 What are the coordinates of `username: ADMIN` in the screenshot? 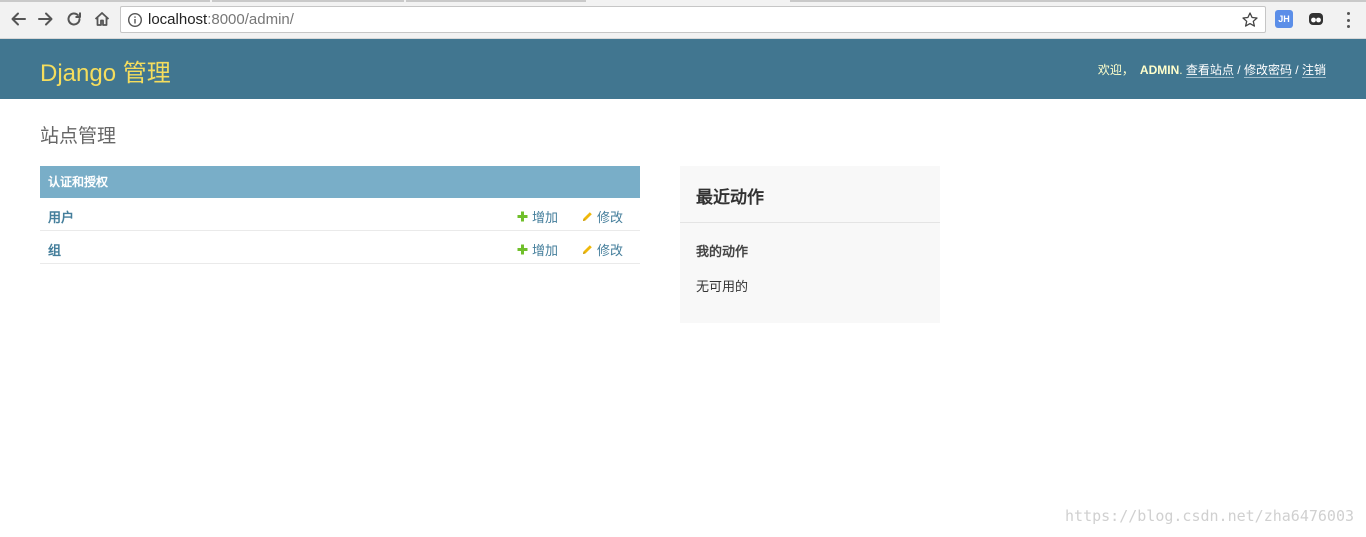 It's located at (1159, 70).